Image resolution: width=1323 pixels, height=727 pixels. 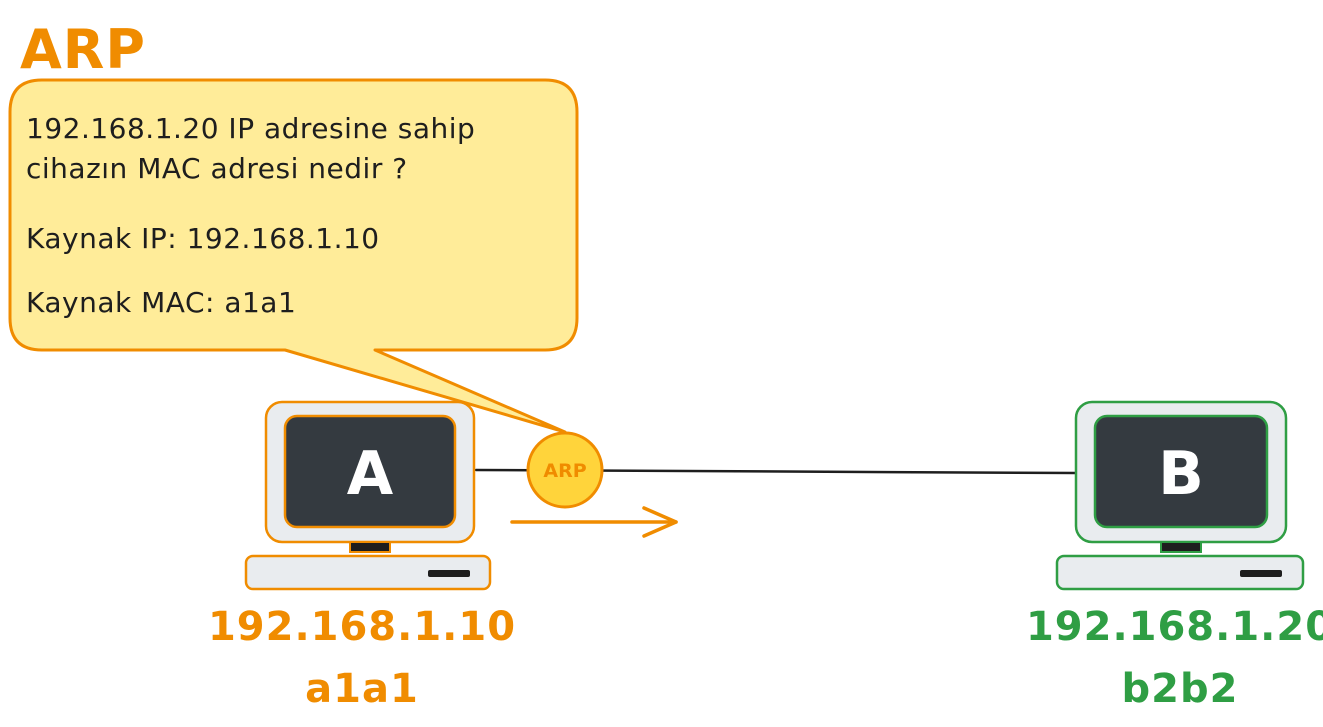 I want to click on bubble-question-line1: 192.168.1.20 IP adresine sahip, so click(x=250, y=128).